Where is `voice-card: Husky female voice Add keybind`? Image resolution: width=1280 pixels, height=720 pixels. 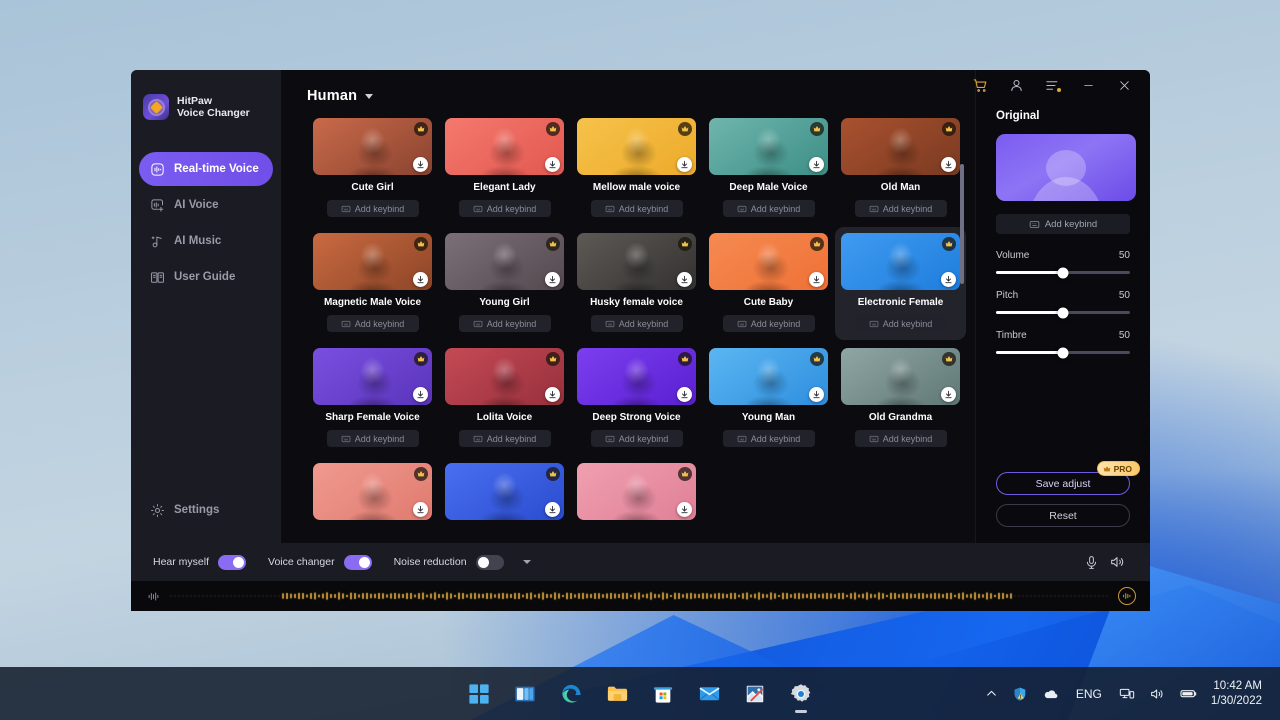 voice-card: Husky female voice Add keybind is located at coordinates (636, 283).